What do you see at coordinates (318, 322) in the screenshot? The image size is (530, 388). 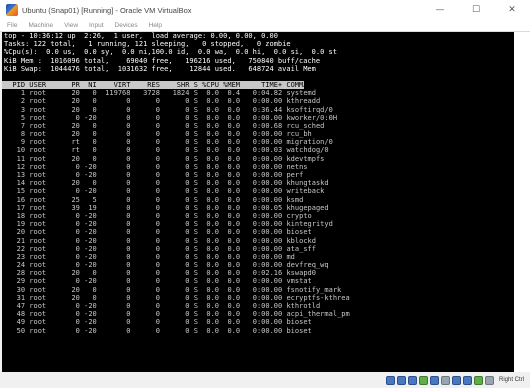 I see `process-command: bioset` at bounding box center [318, 322].